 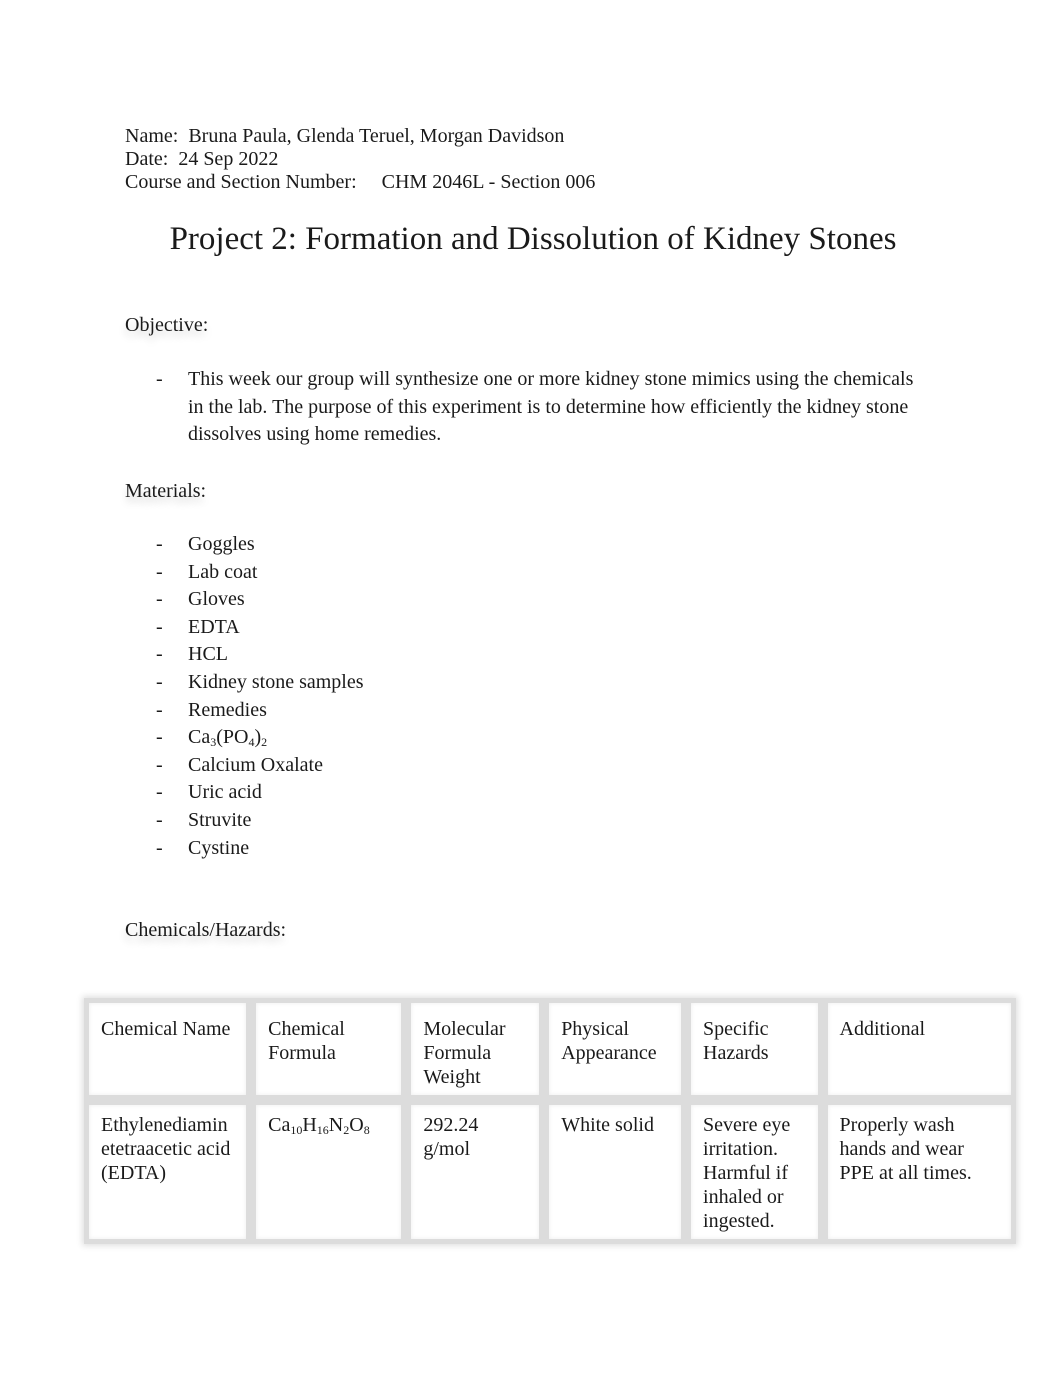 What do you see at coordinates (276, 681) in the screenshot?
I see `material-text: Kidney stone samples` at bounding box center [276, 681].